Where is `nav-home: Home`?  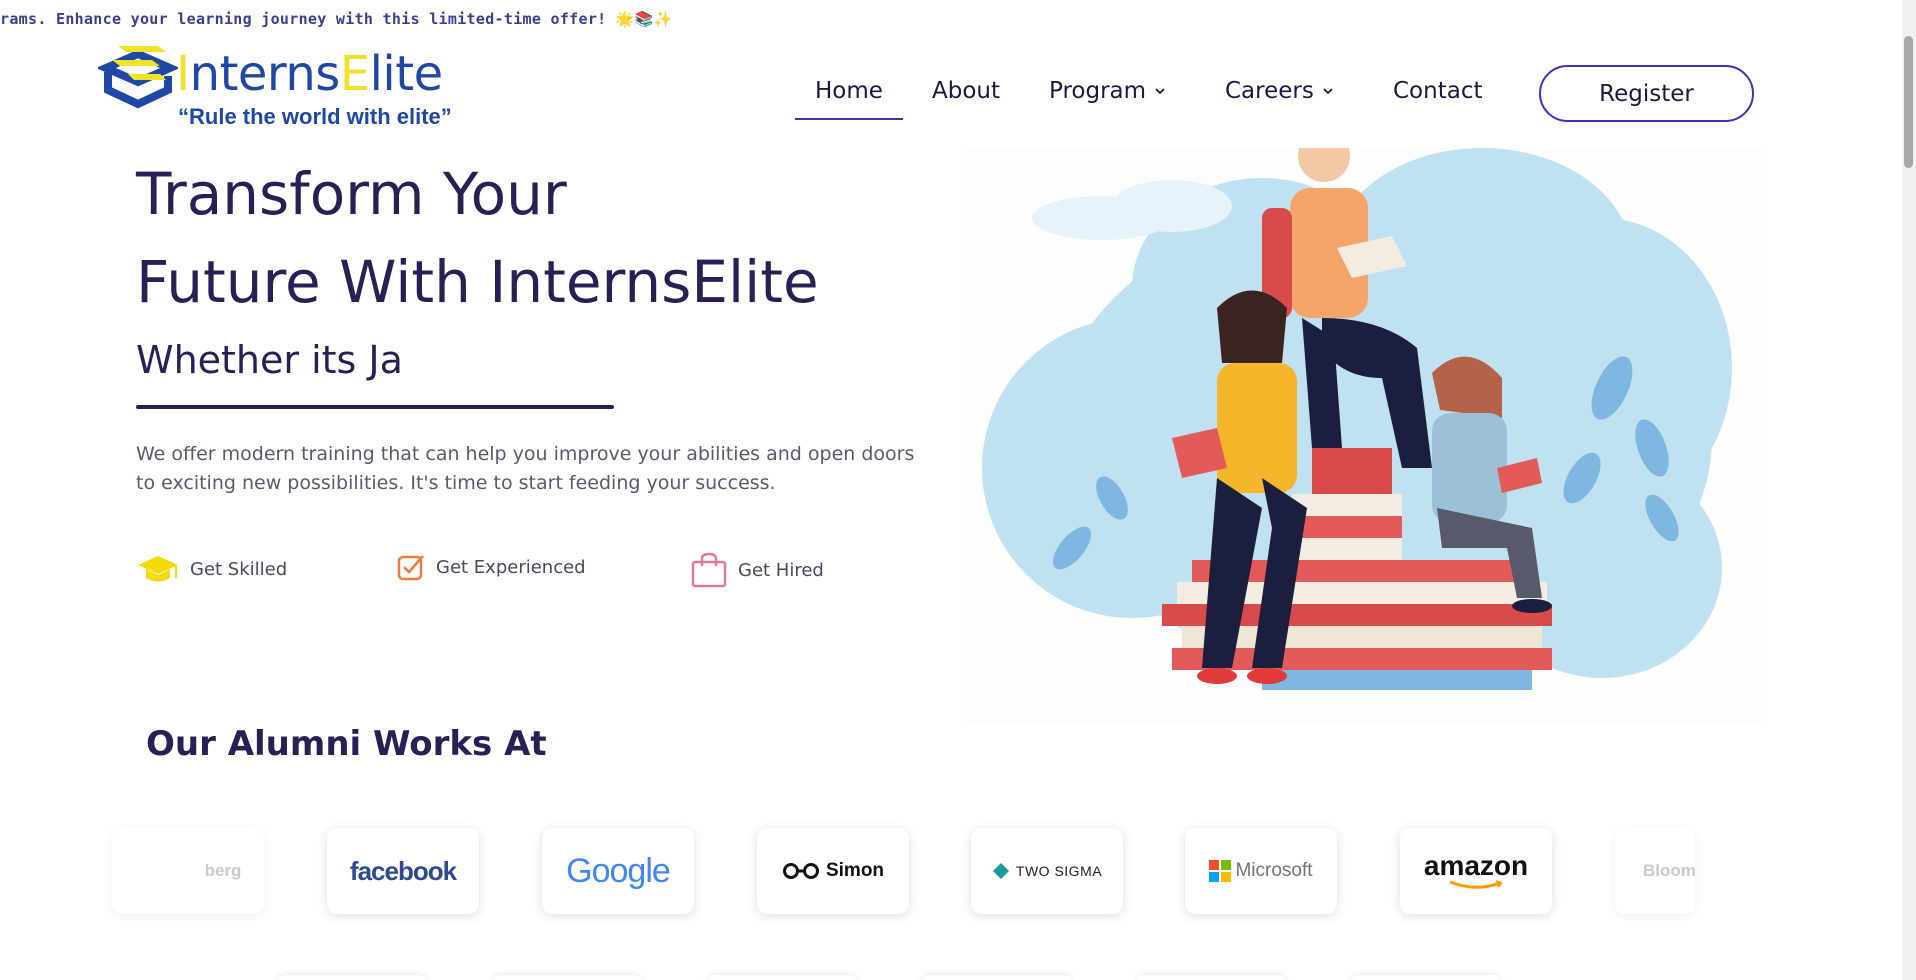 nav-home: Home is located at coordinates (849, 99).